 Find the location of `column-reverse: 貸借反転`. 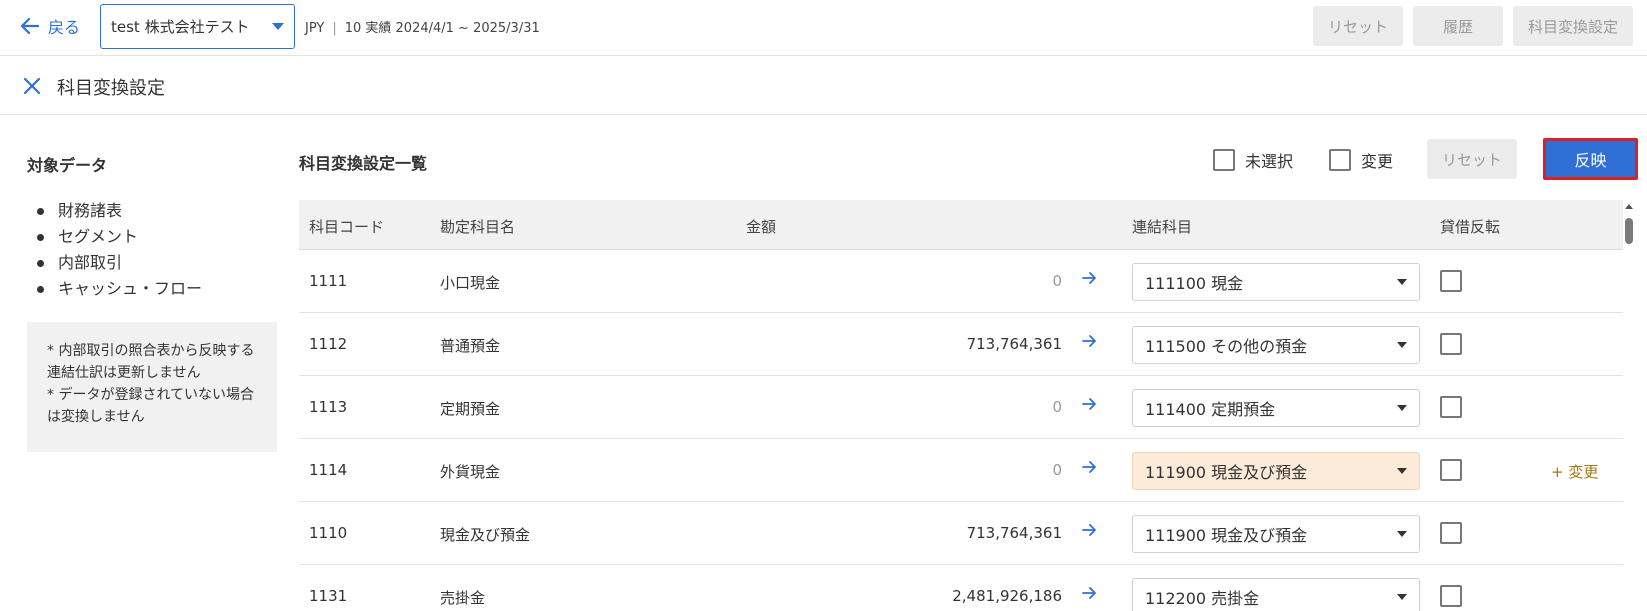

column-reverse: 貸借反転 is located at coordinates (1470, 227).